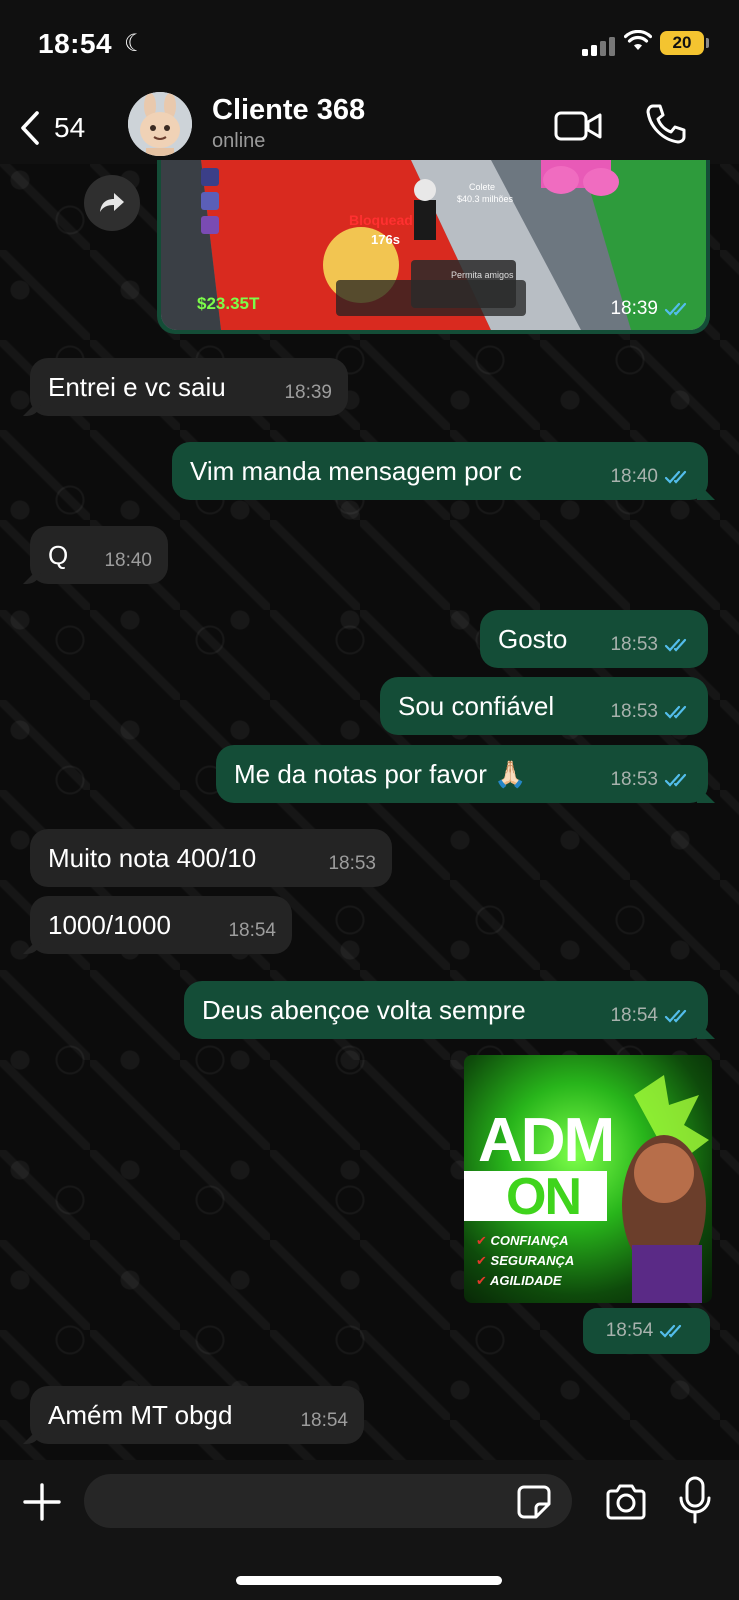 This screenshot has width=739, height=1600. I want to click on signal-icon, so click(599, 46).